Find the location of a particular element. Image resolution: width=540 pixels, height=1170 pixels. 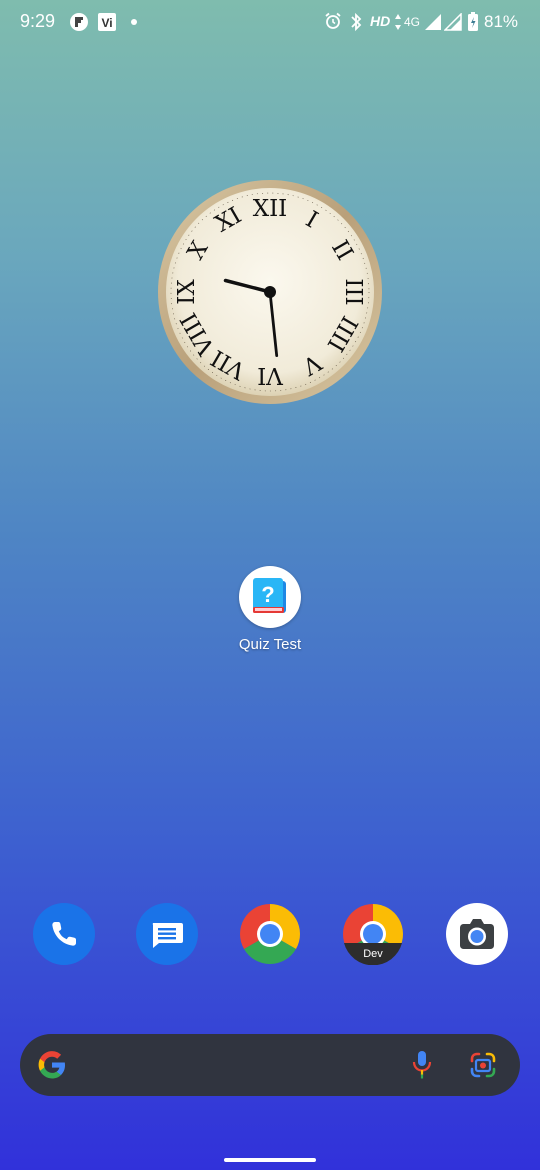

chrome-icon is located at coordinates (270, 934).